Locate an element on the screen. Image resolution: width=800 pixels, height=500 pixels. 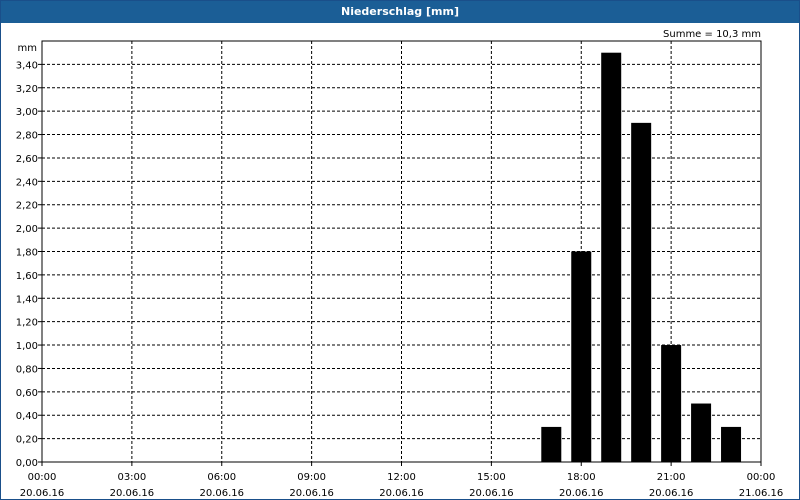
y-tick-label: 3,00 is located at coordinates (27, 112).